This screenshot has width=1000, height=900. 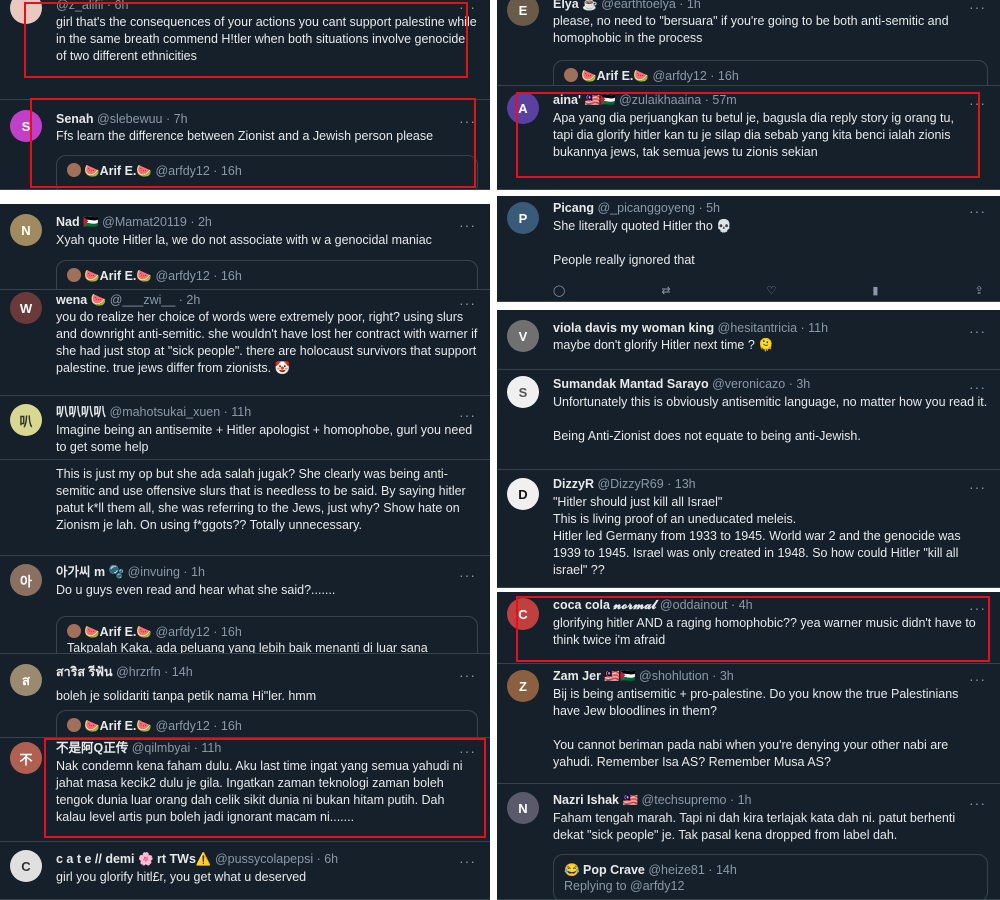 What do you see at coordinates (166, 572) in the screenshot?
I see `tweet-handle: @invuing · 1h` at bounding box center [166, 572].